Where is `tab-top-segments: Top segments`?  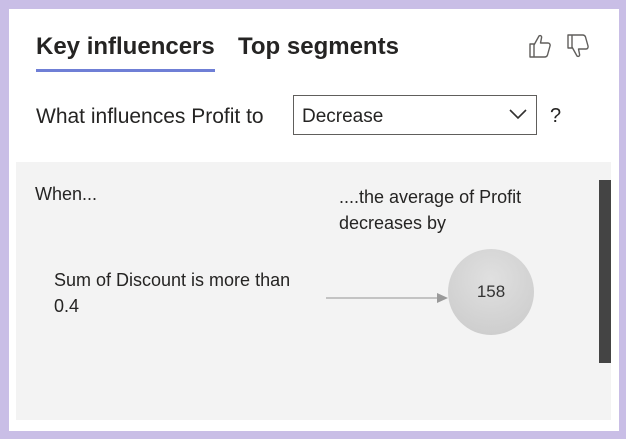
tab-top-segments: Top segments is located at coordinates (318, 51).